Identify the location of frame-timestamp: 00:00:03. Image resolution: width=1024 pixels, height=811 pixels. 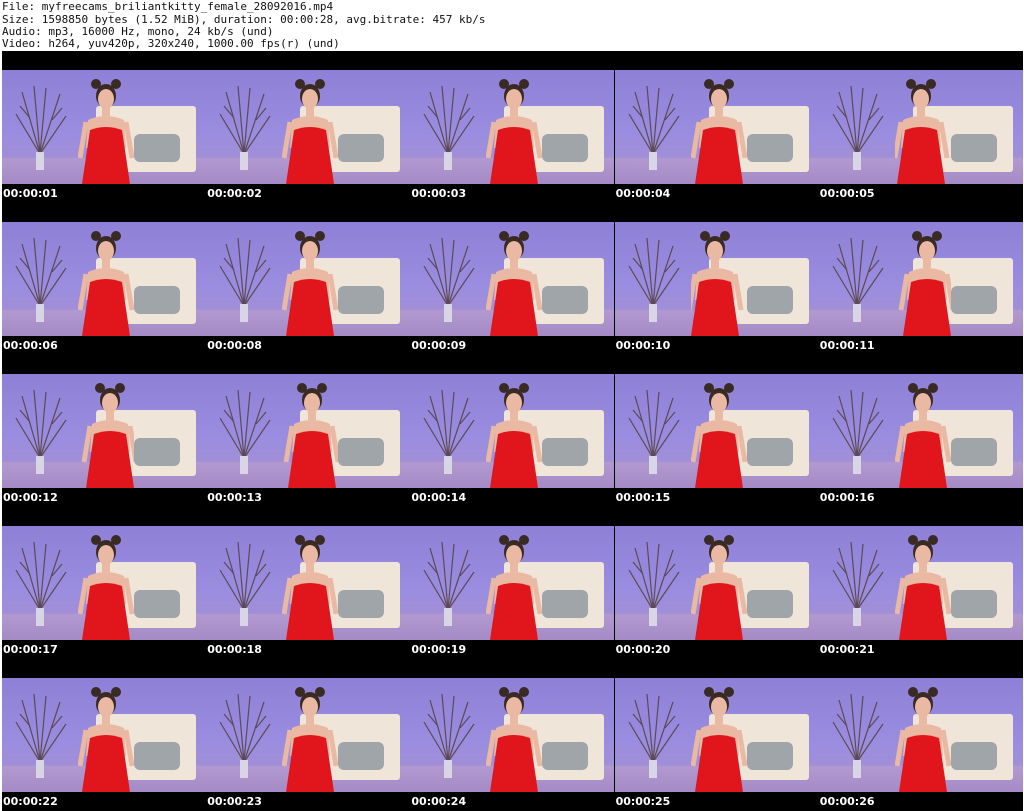
(439, 193).